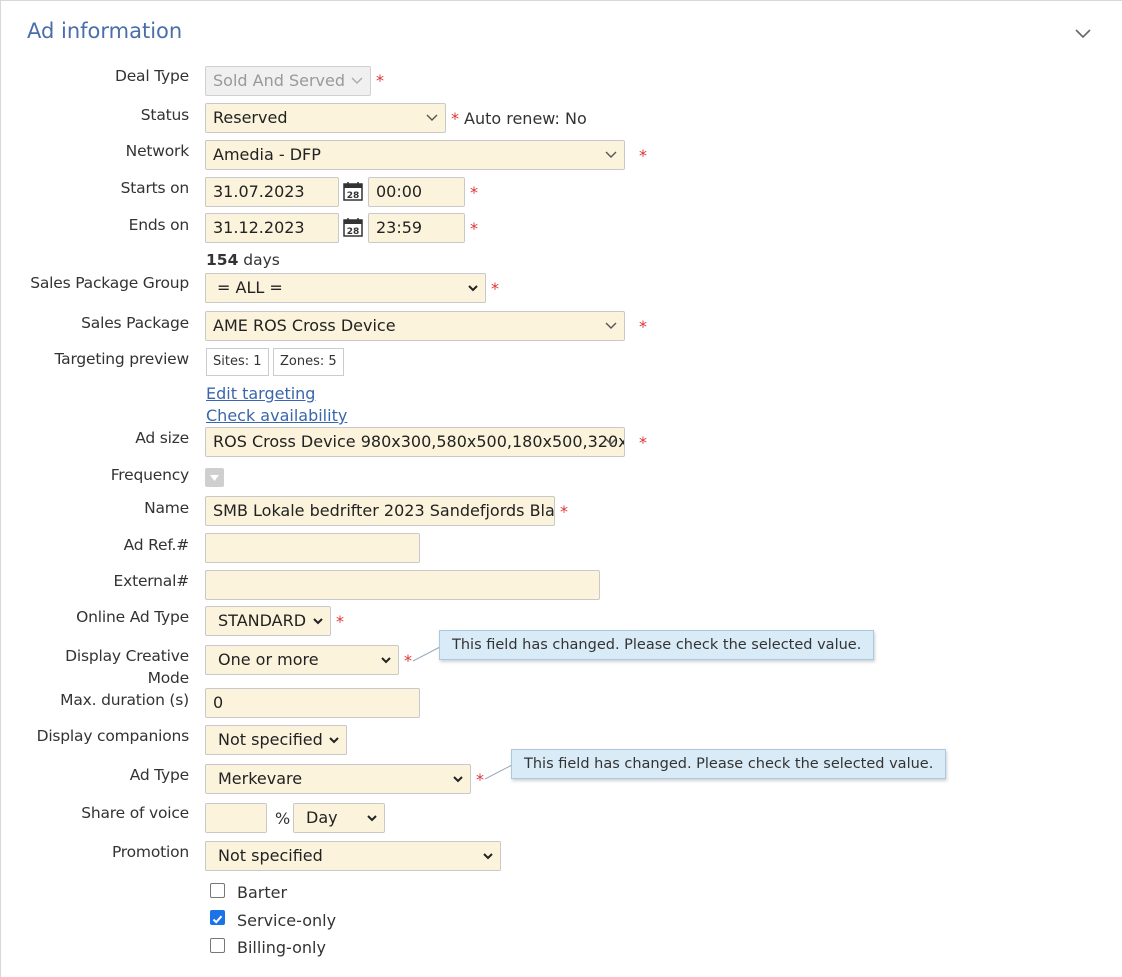 The height and width of the screenshot is (977, 1122). What do you see at coordinates (222, 260) in the screenshot?
I see `duration-count: 154` at bounding box center [222, 260].